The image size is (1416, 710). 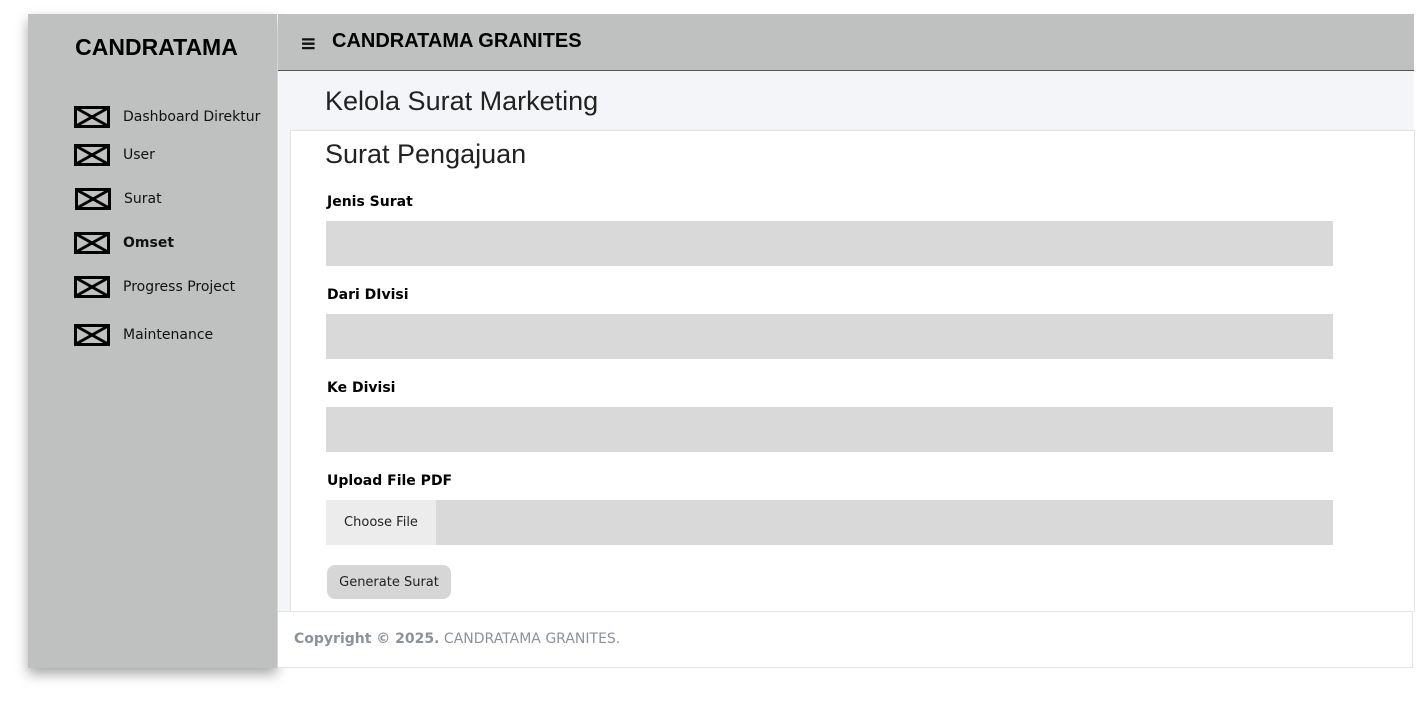 What do you see at coordinates (389, 582) in the screenshot?
I see `generate-surat-button: Generate Surat` at bounding box center [389, 582].